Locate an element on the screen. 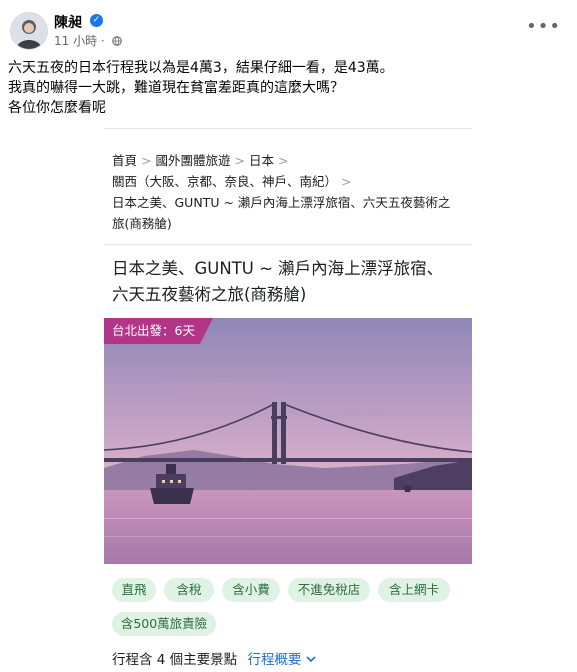  breadcrumb-item: 關西（大阪、京都、奈良、神戶、南紀） is located at coordinates (224, 181).